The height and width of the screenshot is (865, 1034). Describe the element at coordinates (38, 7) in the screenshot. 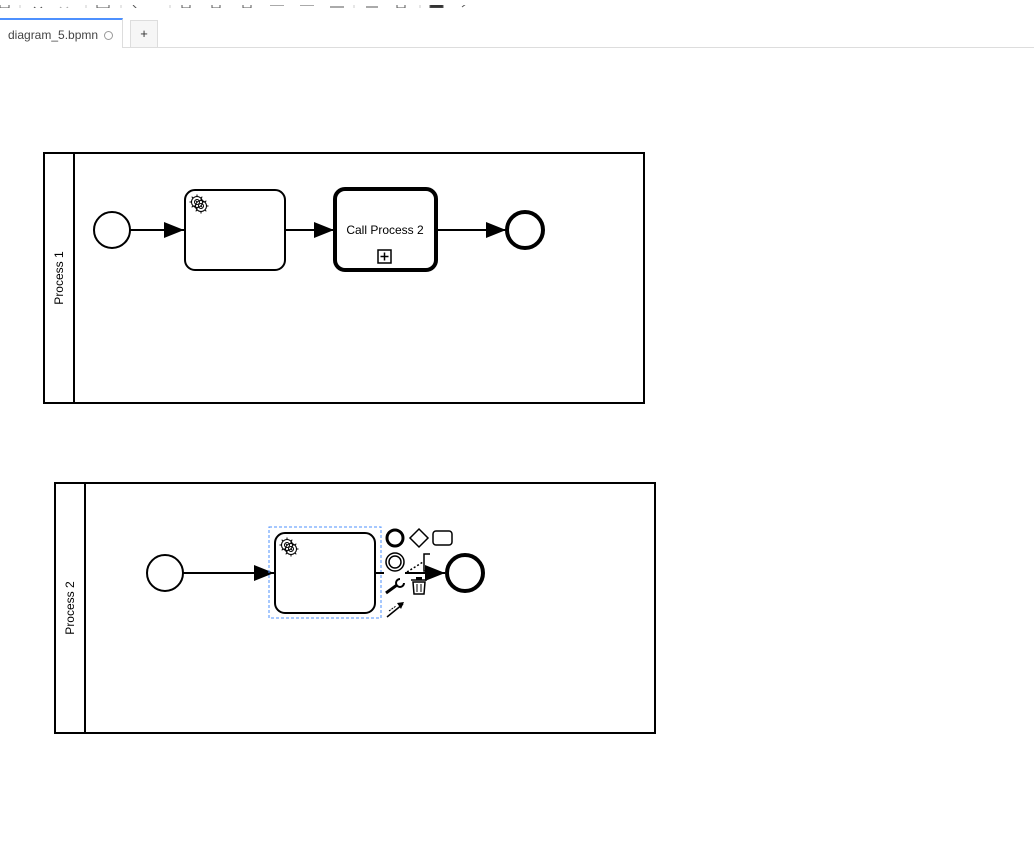

I see `undo-icon` at that location.